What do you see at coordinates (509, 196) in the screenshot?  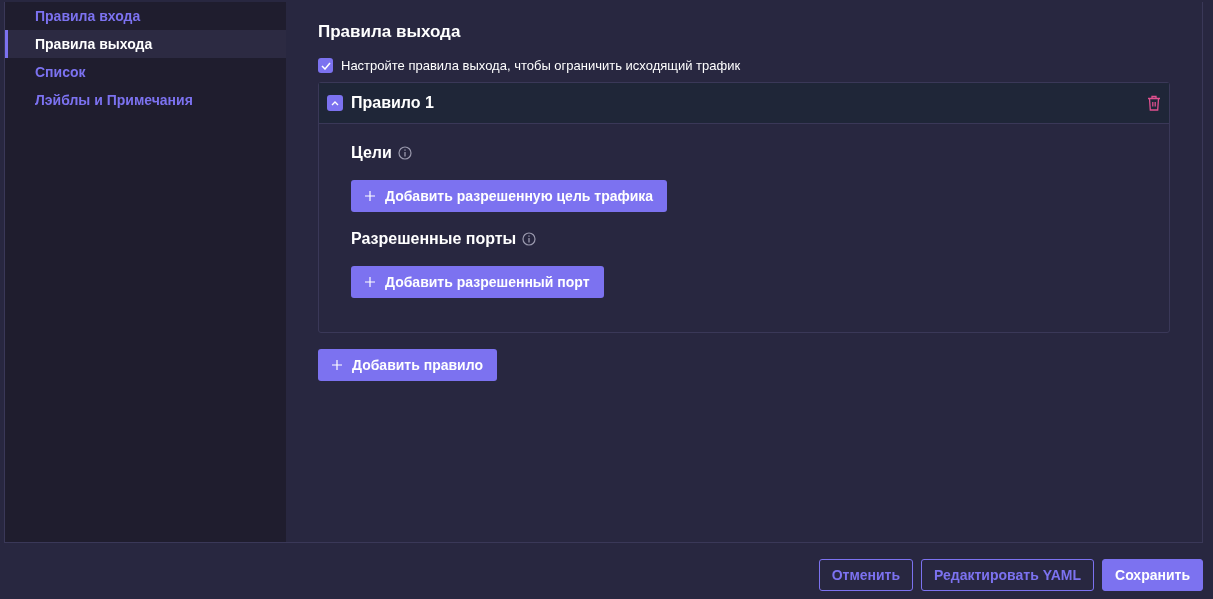 I see `add-button: Добавить разрешенную цель трафика` at bounding box center [509, 196].